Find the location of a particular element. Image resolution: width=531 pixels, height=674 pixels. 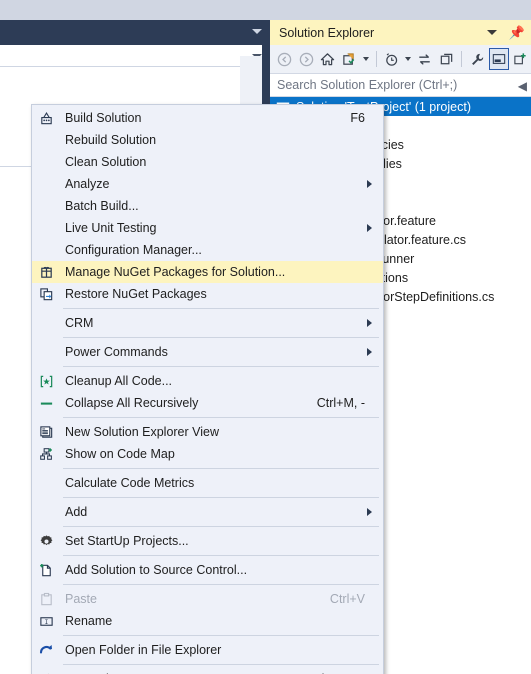

document-tab-bar is located at coordinates (135, 32).